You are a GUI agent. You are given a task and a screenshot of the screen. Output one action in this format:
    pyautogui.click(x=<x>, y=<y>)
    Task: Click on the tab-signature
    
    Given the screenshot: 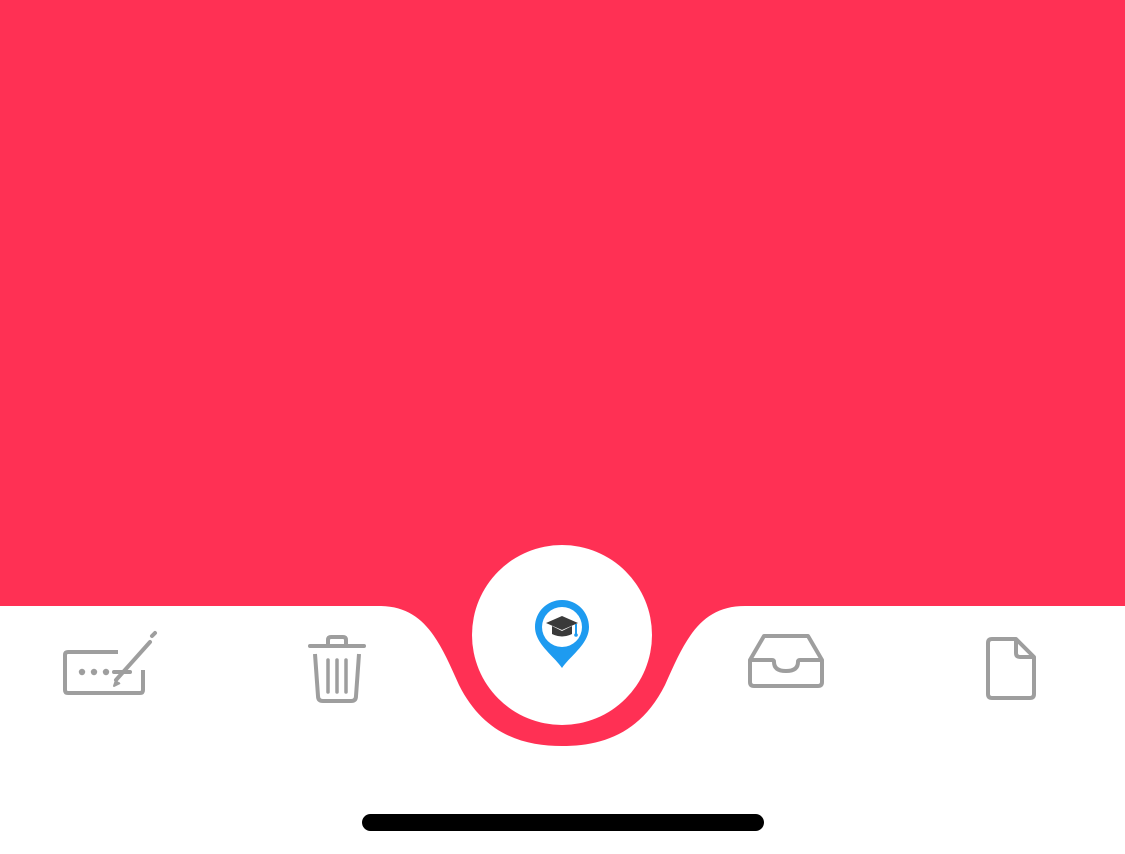 What is the action you would take?
    pyautogui.click(x=111, y=663)
    